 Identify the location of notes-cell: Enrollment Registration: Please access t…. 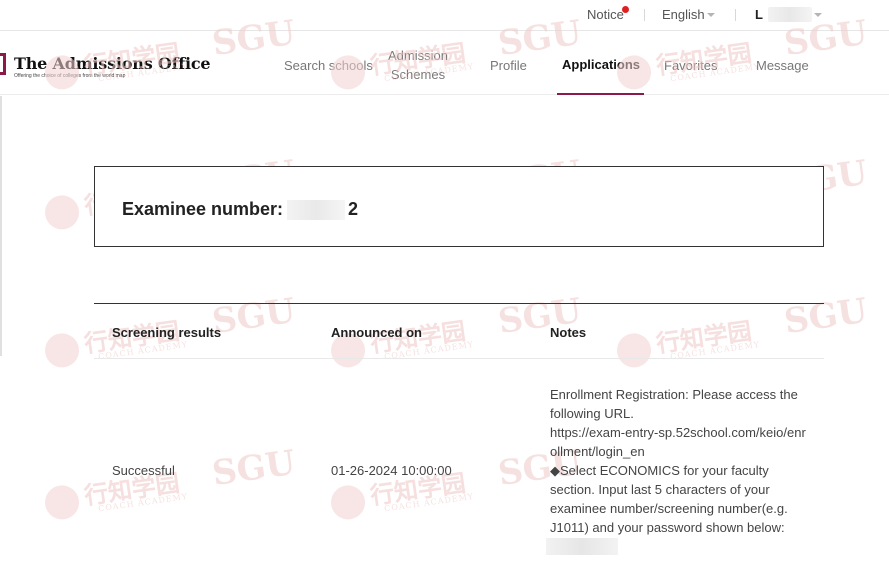
(681, 461).